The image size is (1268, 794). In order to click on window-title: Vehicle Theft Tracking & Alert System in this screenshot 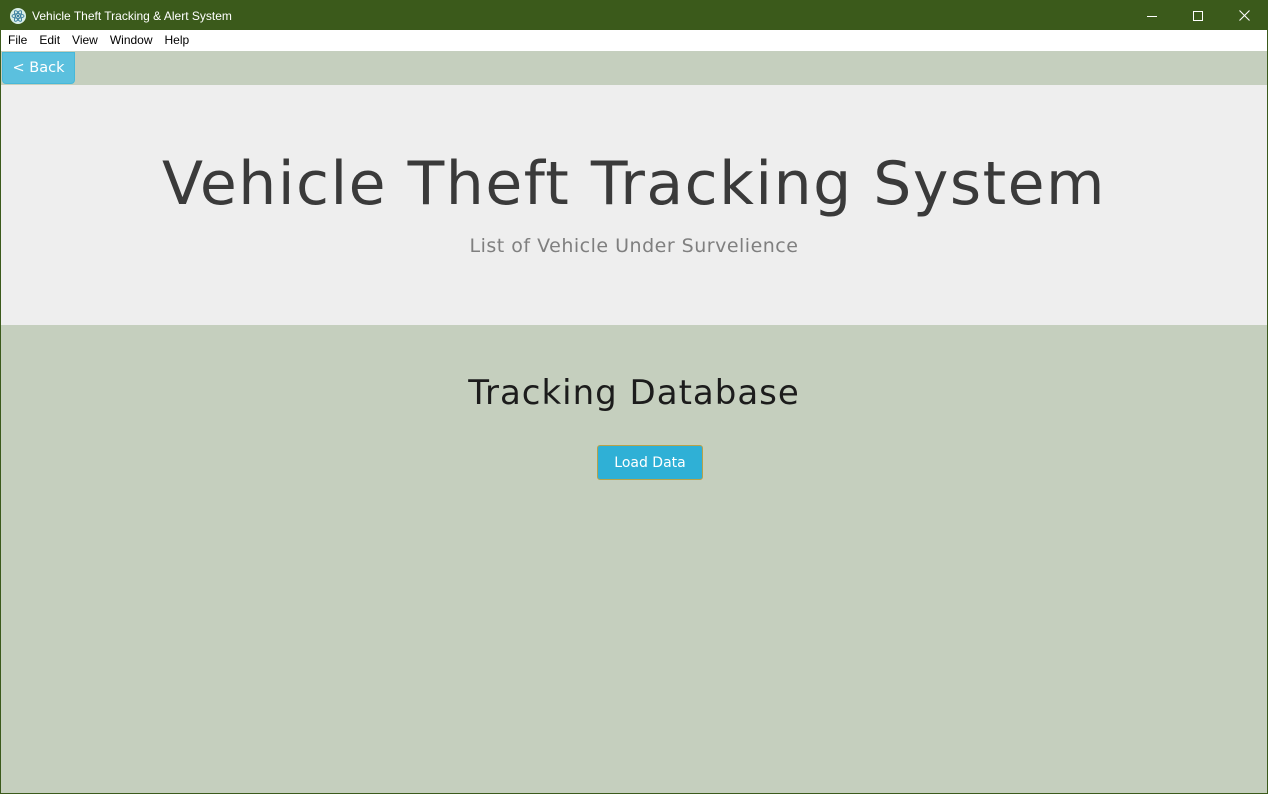, I will do `click(132, 15)`.